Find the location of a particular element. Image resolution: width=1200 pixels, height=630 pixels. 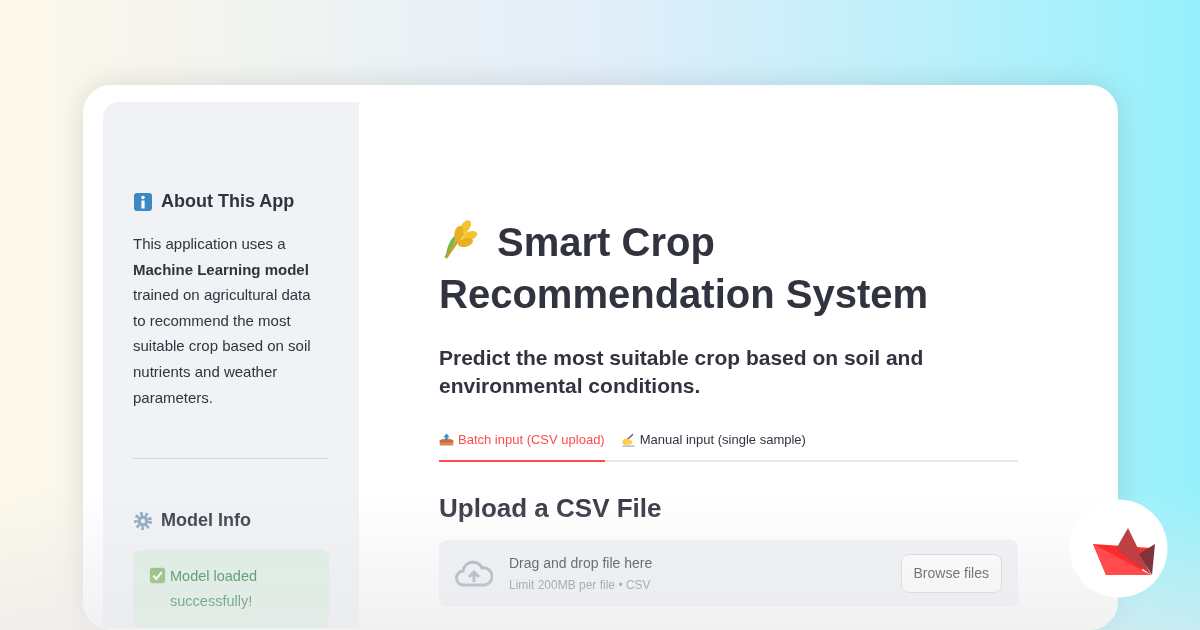

sidebar-heading: Model Info is located at coordinates (206, 521).